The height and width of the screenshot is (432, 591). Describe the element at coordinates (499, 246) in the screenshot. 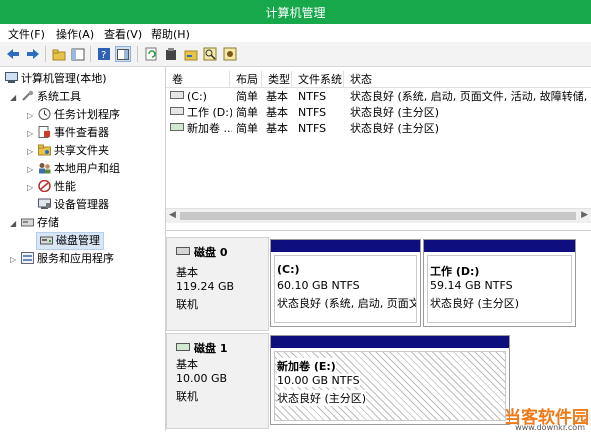

I see `partition-header-bar` at that location.